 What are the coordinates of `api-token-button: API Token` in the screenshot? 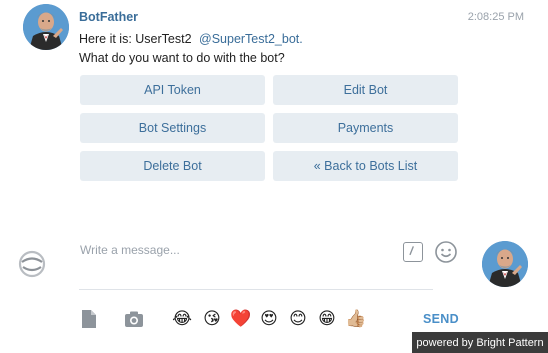 It's located at (172, 90).